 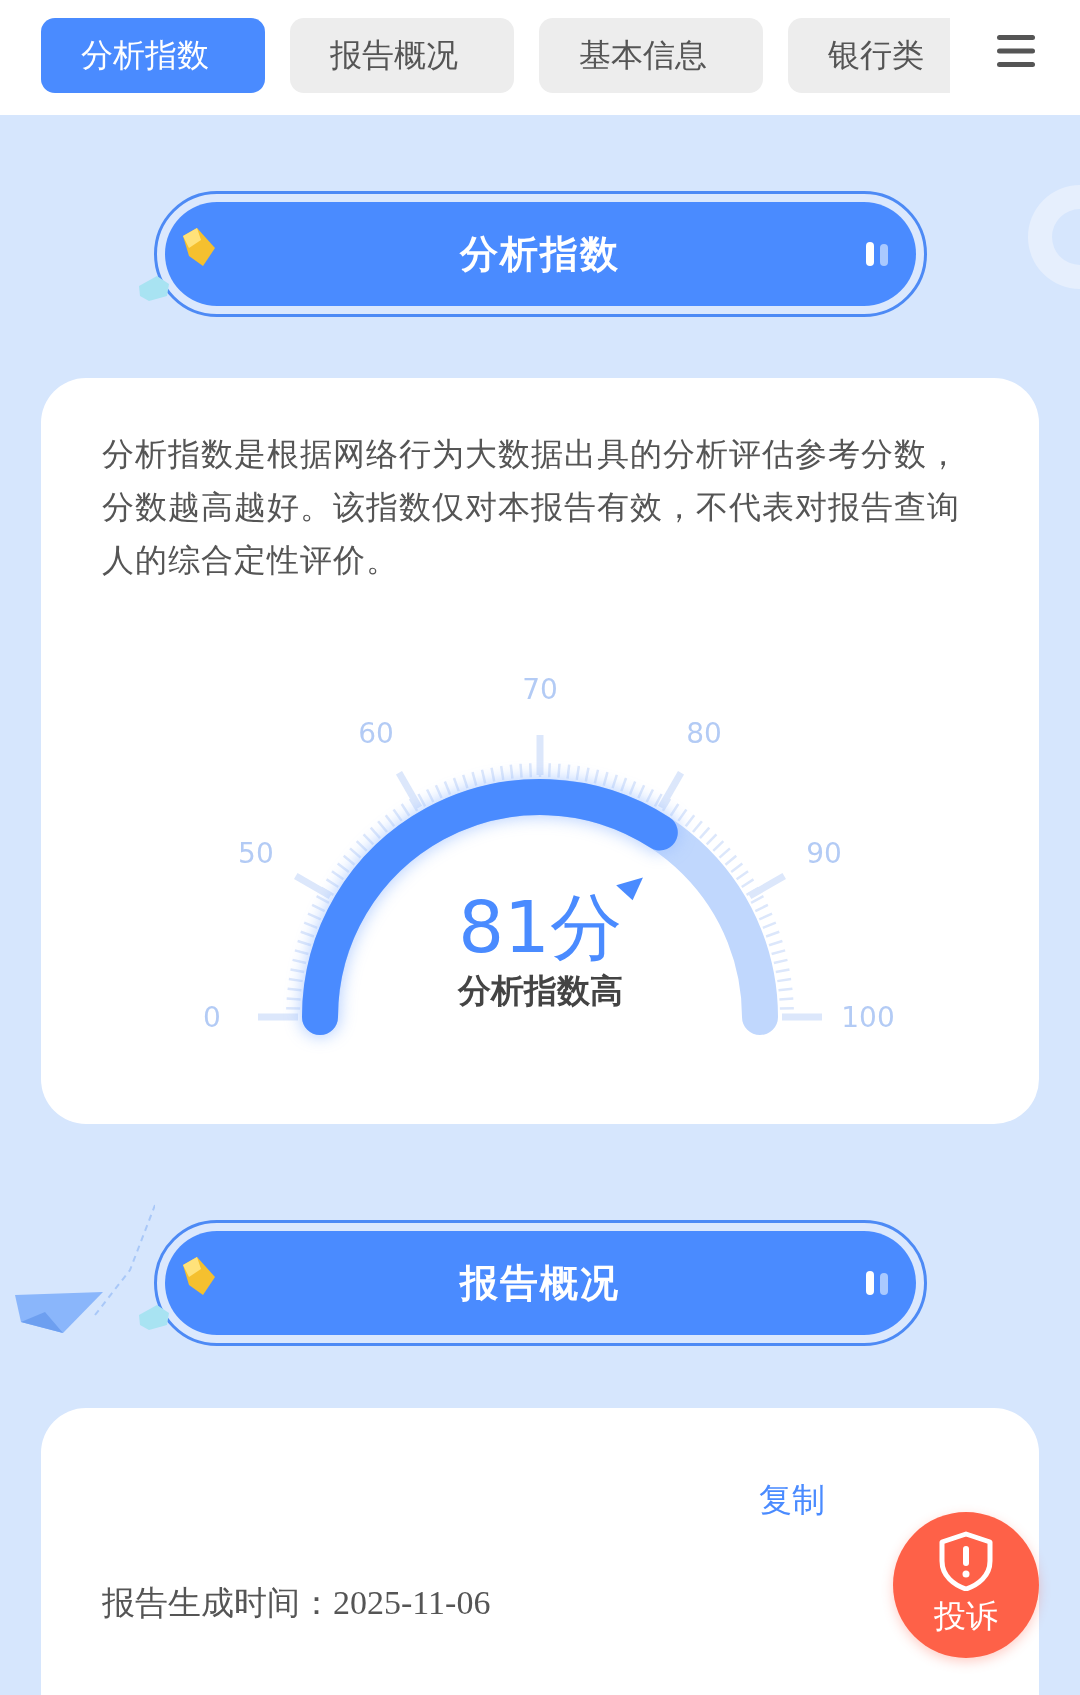 What do you see at coordinates (824, 853) in the screenshot?
I see `tick-label: 90` at bounding box center [824, 853].